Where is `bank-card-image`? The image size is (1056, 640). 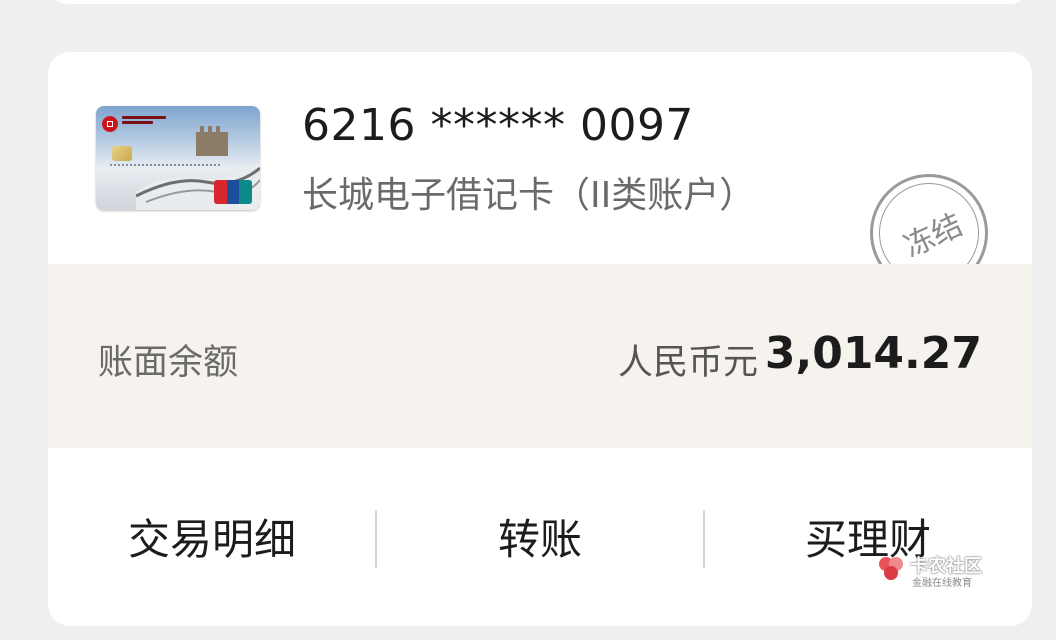
bank-card-image is located at coordinates (178, 158).